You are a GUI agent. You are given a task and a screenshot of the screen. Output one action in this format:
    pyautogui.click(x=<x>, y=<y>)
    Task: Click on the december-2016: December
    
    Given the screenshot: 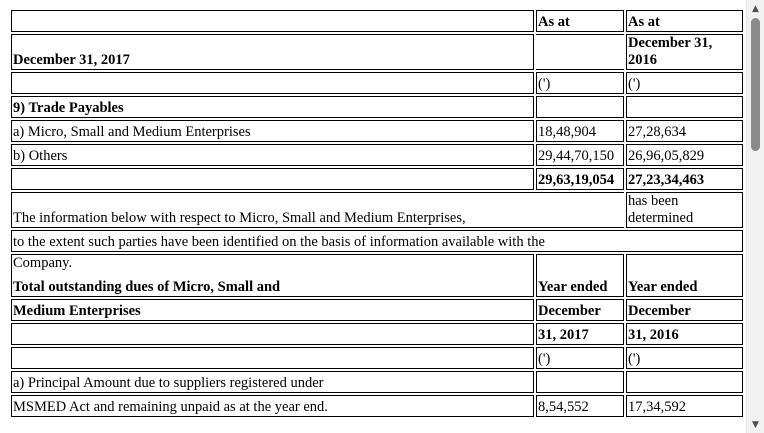 What is the action you would take?
    pyautogui.click(x=684, y=310)
    